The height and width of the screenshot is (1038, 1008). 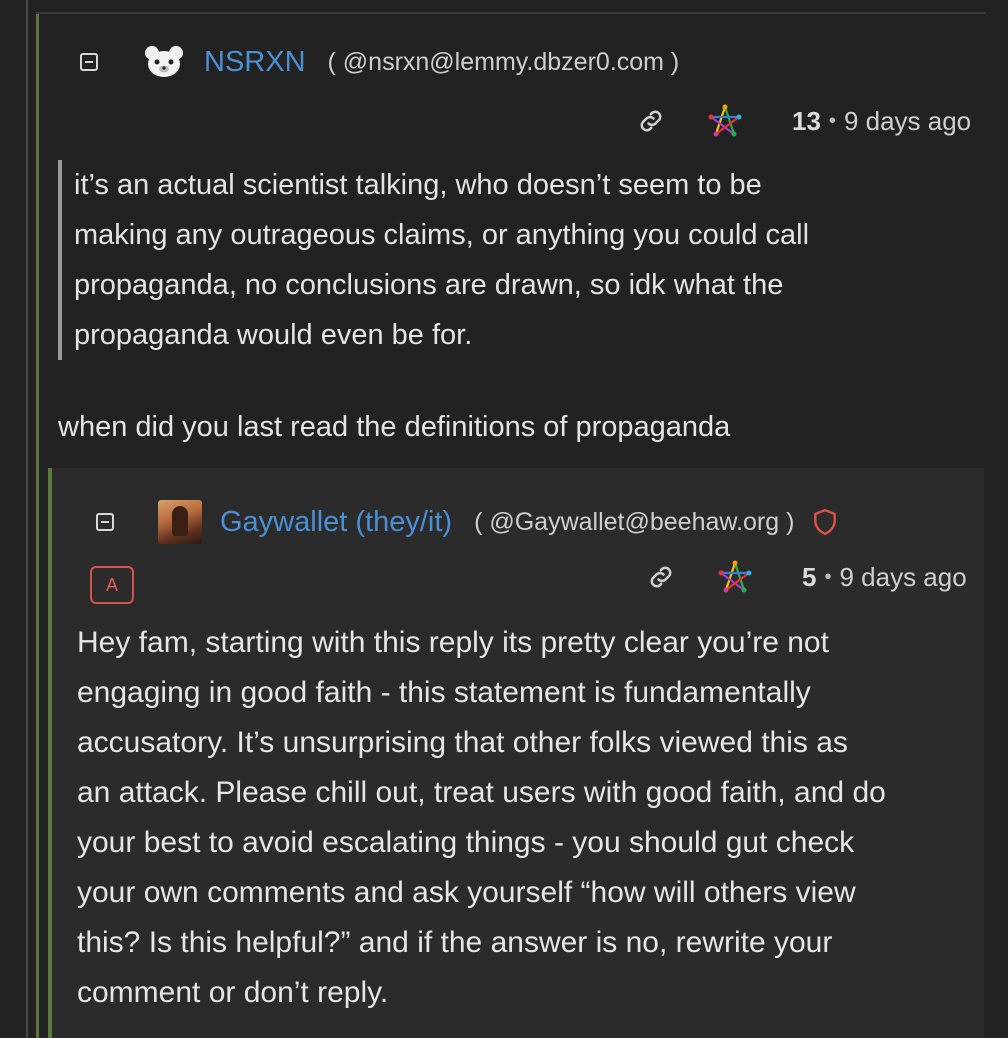 What do you see at coordinates (233, 992) in the screenshot?
I see `reply-line: comment or don’t reply.` at bounding box center [233, 992].